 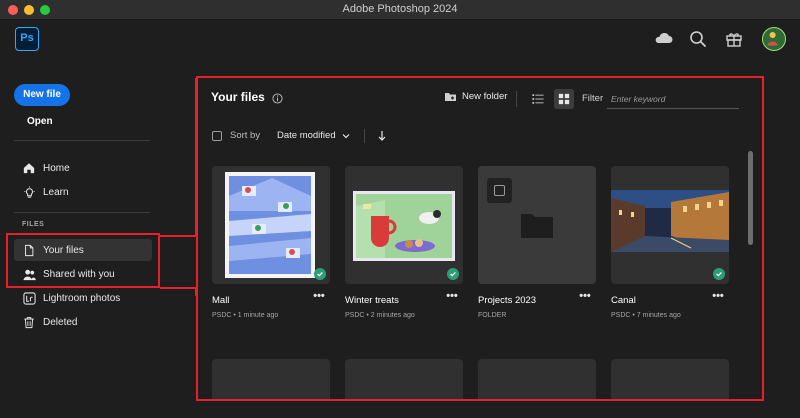 I want to click on avatar-figure-icon, so click(x=772, y=38).